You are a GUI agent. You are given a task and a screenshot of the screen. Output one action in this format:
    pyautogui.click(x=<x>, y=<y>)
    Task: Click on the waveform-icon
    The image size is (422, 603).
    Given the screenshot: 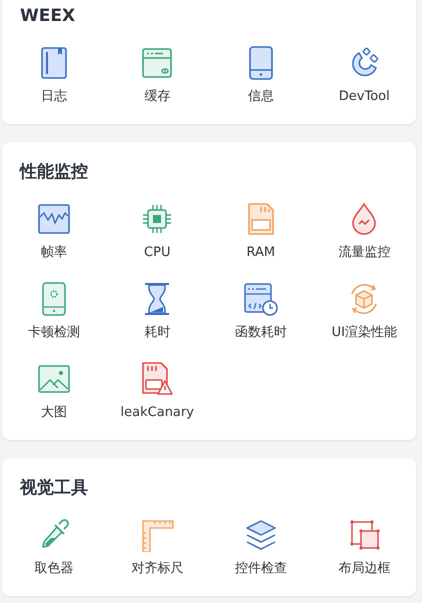 What is the action you would take?
    pyautogui.click(x=53, y=219)
    